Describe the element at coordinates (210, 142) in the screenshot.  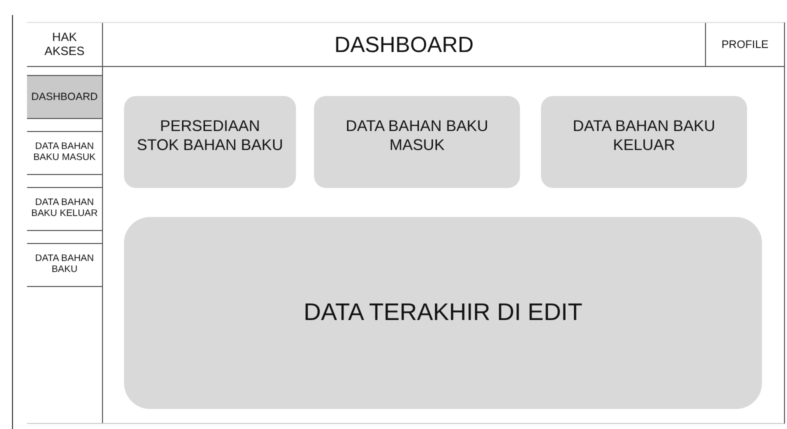
I see `summary-card: PERSEDIAAN STOK BAHAN BAKU` at that location.